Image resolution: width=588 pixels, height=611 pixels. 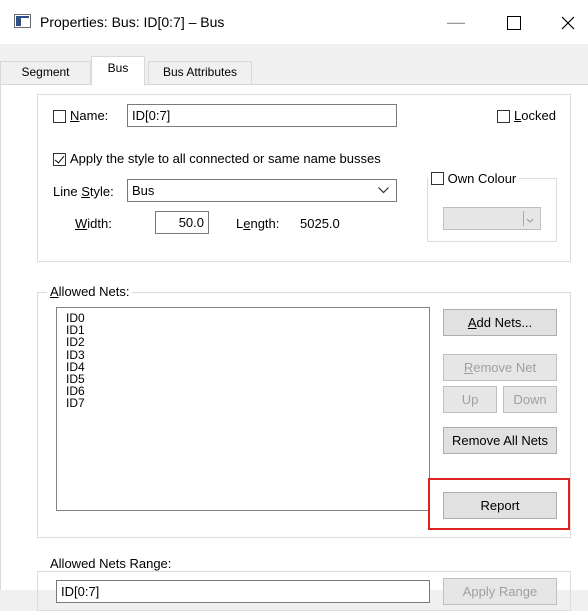 I want to click on allowed-nets-range-field: ID[0:7], so click(x=243, y=591).